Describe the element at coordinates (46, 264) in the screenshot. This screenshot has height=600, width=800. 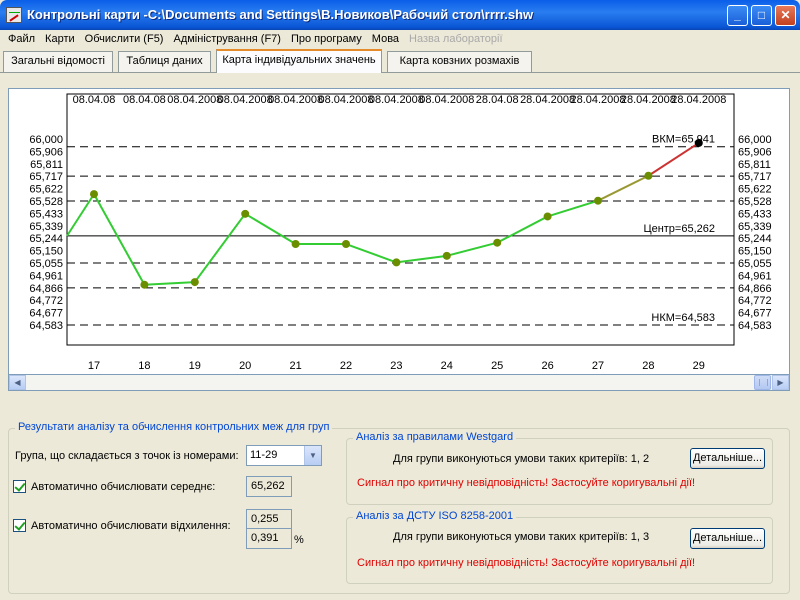
I see `y-tick-label-left: 65,055` at that location.